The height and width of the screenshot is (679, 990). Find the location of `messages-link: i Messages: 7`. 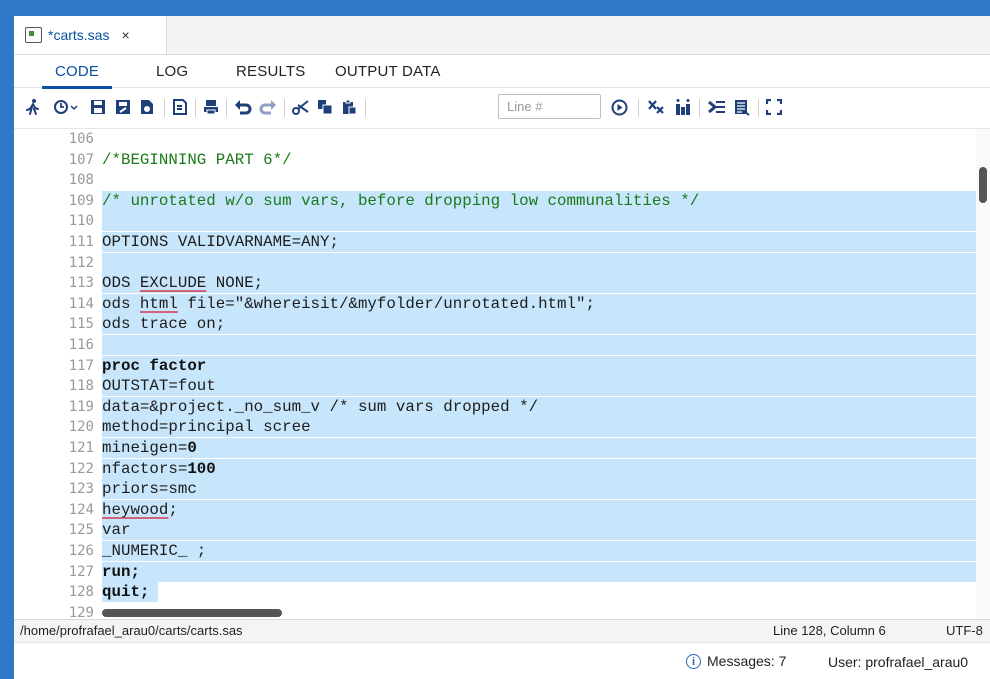

messages-link: i Messages: 7 is located at coordinates (736, 661).